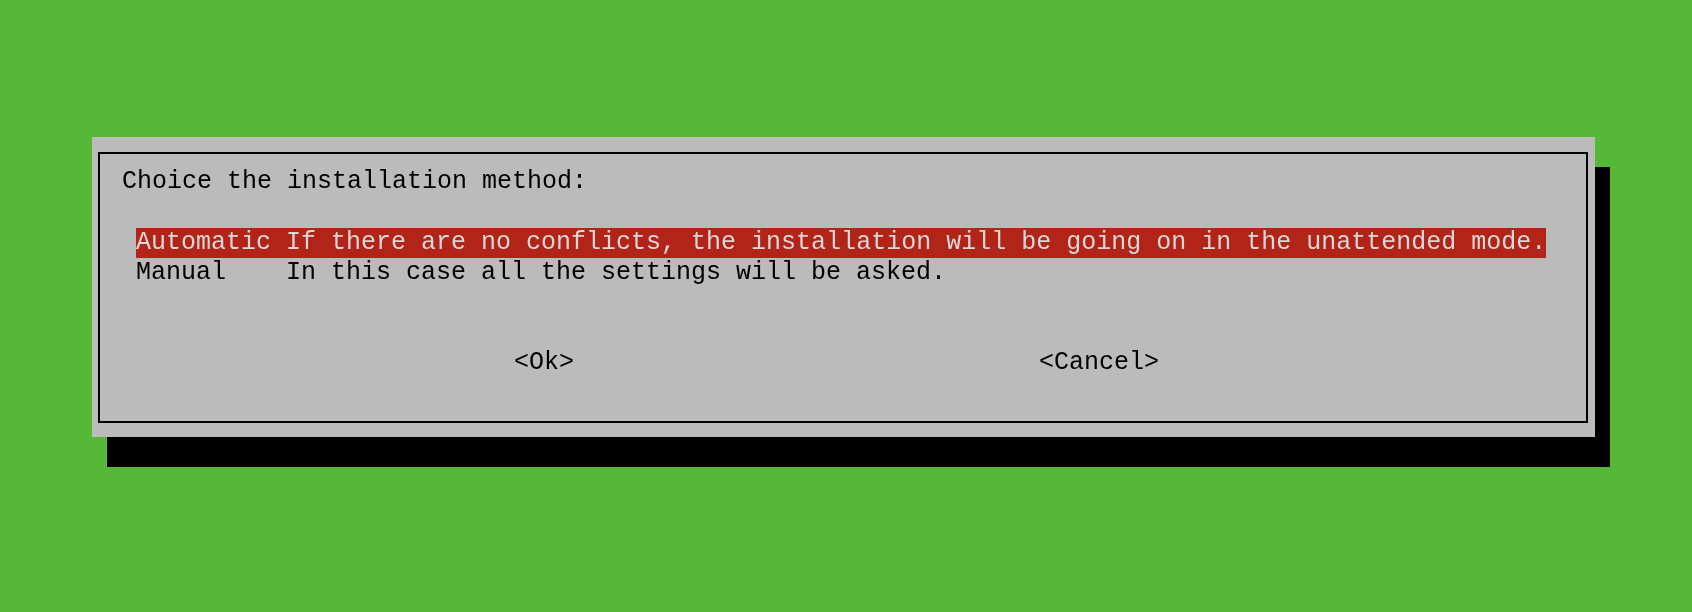 This screenshot has height=612, width=1692. What do you see at coordinates (1099, 363) in the screenshot?
I see `cancel-button: <Cancel>` at bounding box center [1099, 363].